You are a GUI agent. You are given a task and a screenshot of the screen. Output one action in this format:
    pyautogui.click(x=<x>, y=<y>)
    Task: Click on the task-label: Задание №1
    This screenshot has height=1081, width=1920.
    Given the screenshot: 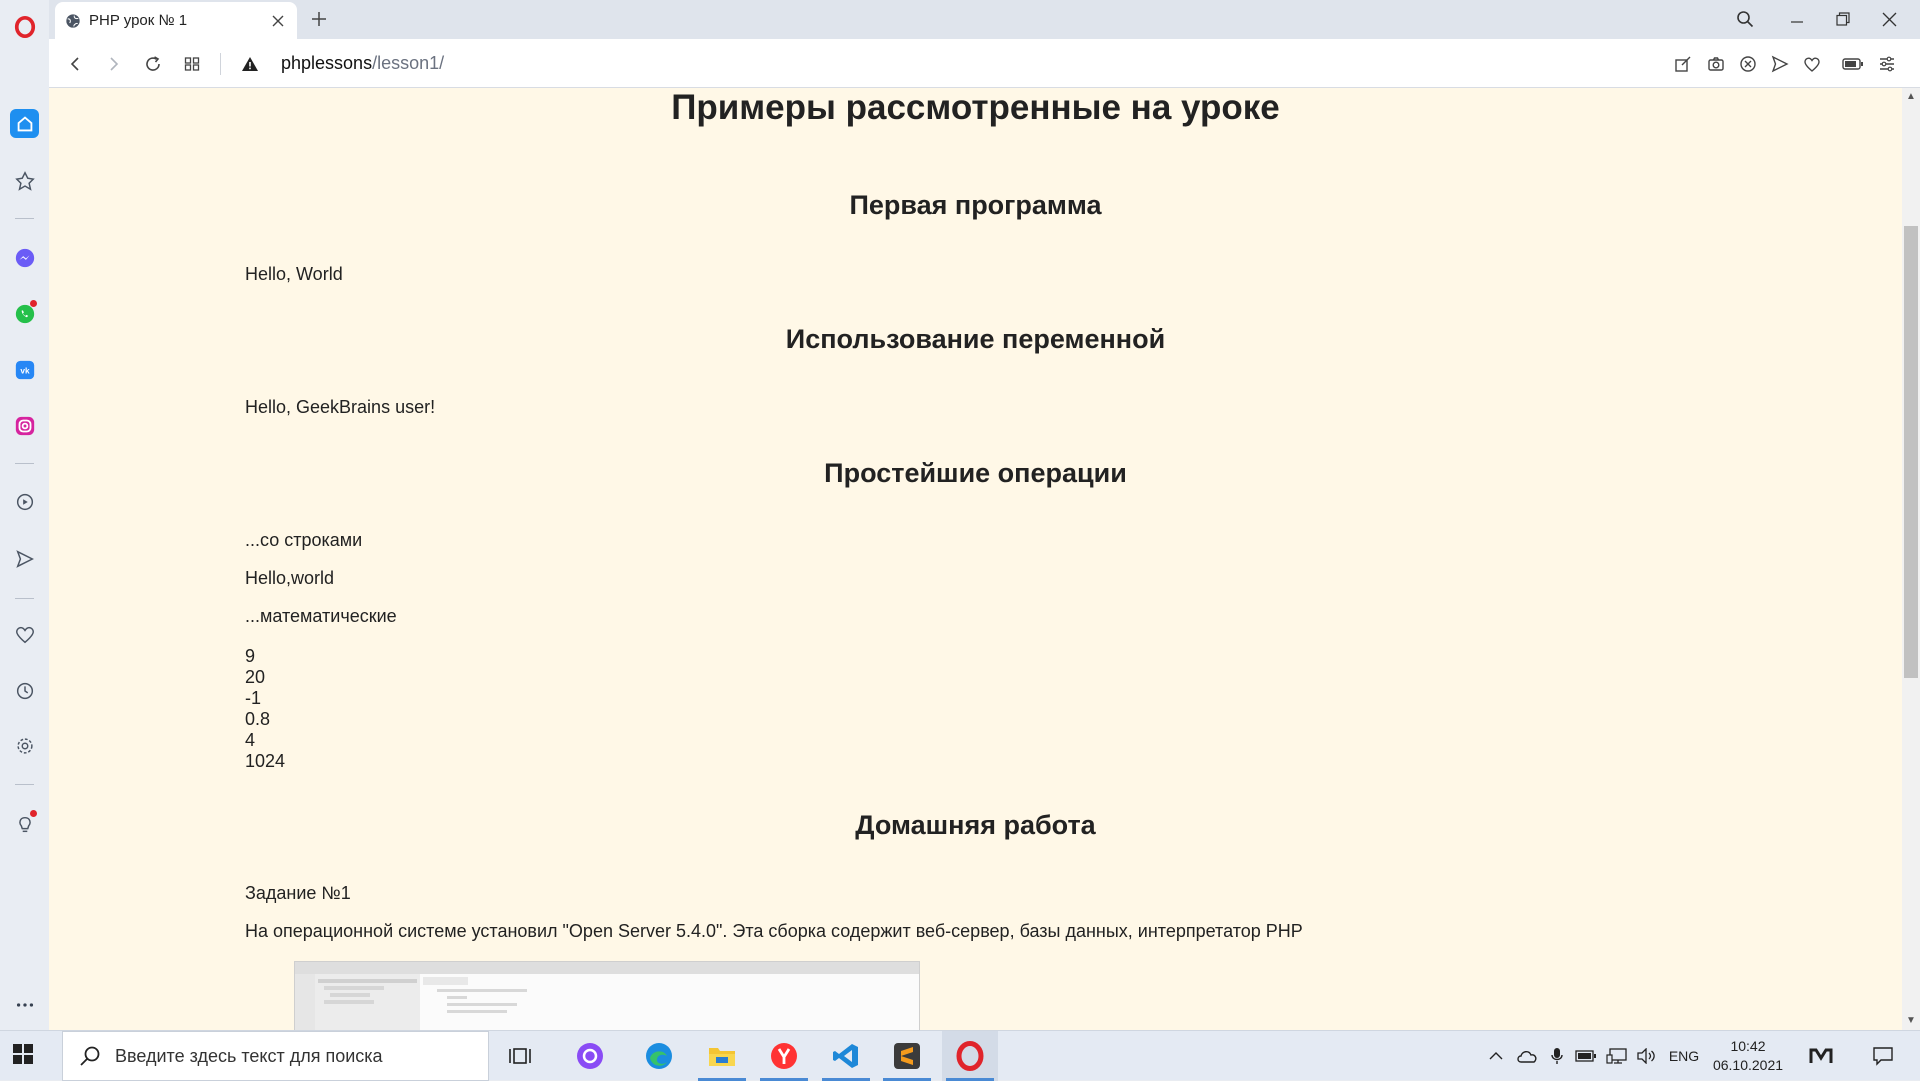 What is the action you would take?
    pyautogui.click(x=298, y=893)
    